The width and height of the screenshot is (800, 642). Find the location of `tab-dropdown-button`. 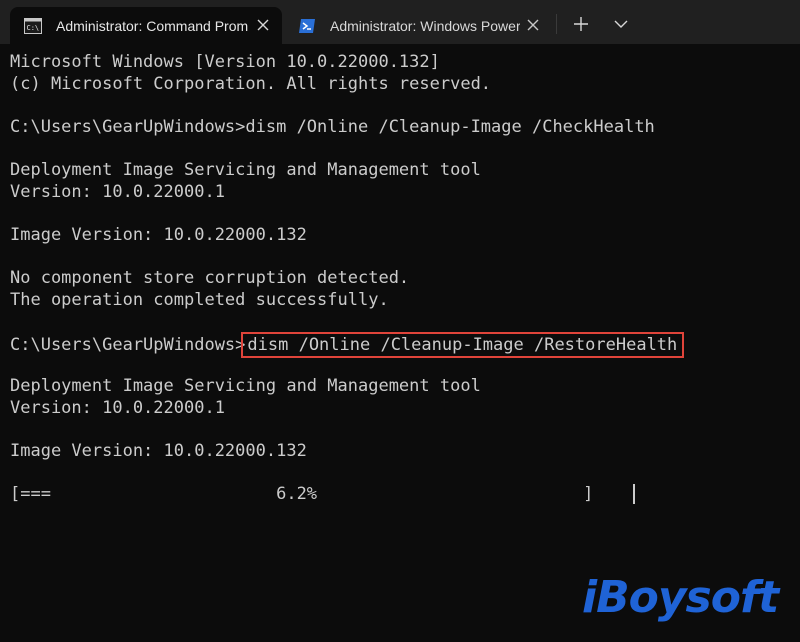

tab-dropdown-button is located at coordinates (621, 24).